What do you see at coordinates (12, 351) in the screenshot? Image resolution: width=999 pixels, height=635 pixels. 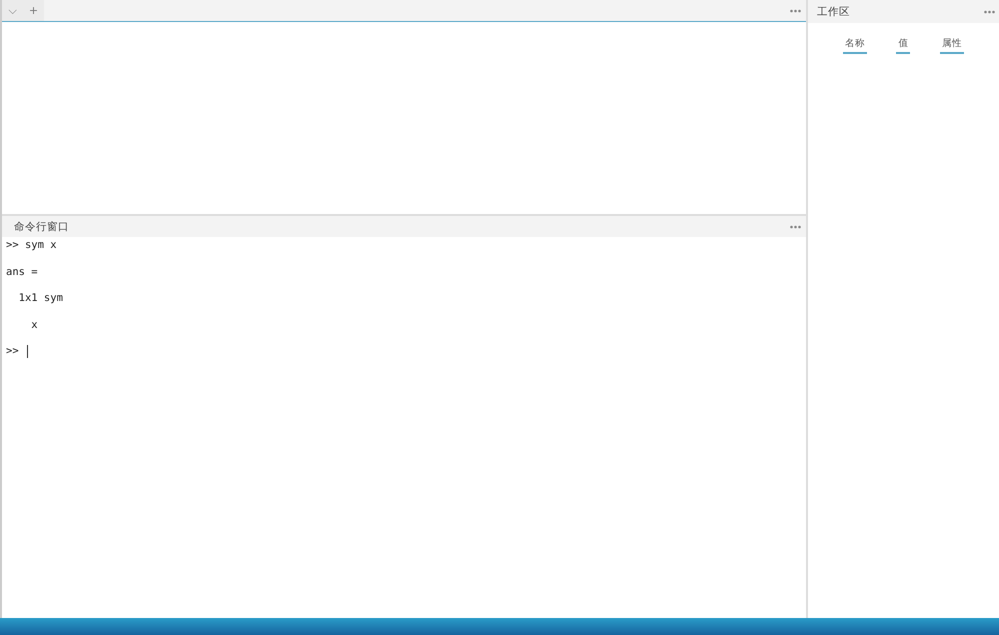 I see `command-prompt: >>` at bounding box center [12, 351].